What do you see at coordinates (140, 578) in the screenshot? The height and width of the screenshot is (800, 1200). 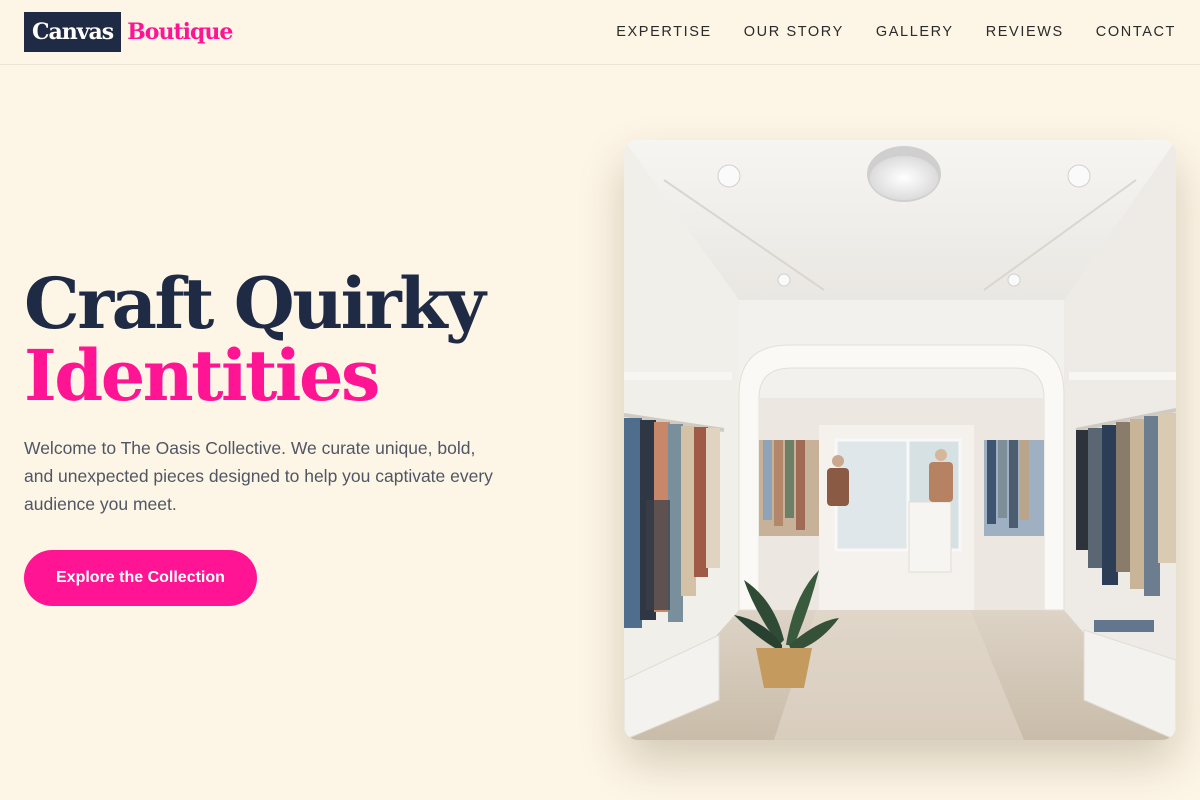 I see `explore-collection-button: Explore the Collection` at bounding box center [140, 578].